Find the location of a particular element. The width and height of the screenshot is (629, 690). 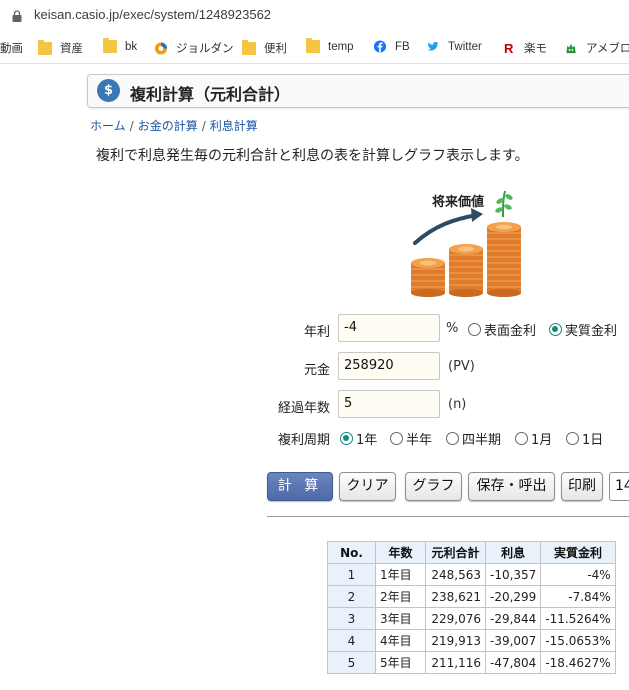

rate-input: -4 is located at coordinates (389, 328).